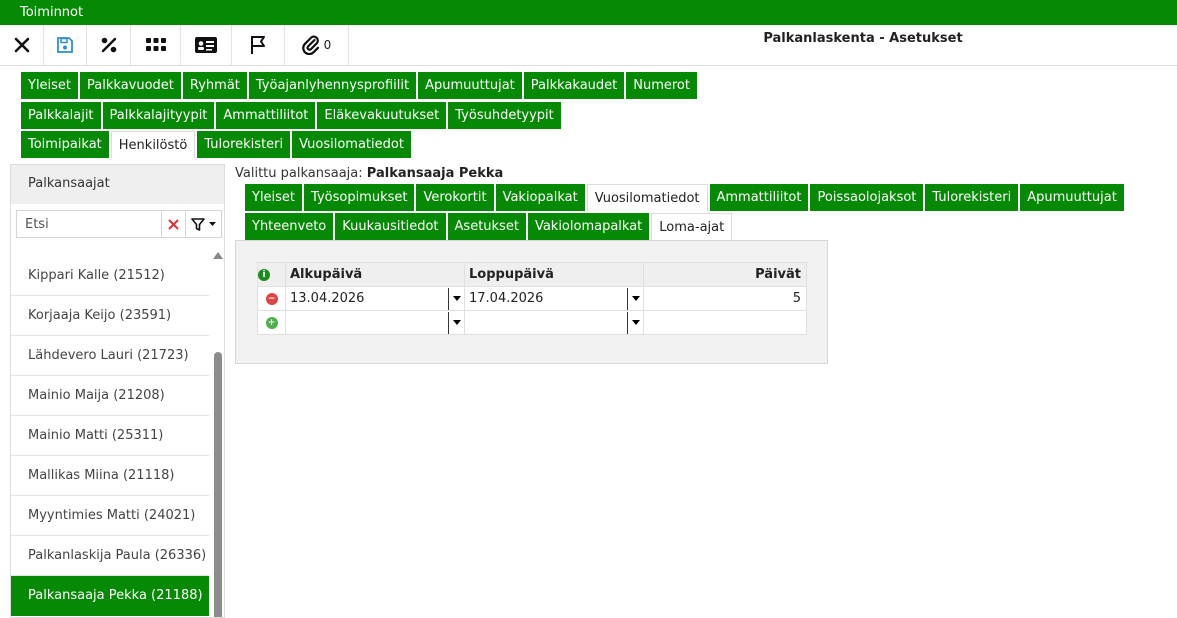  What do you see at coordinates (218, 484) in the screenshot?
I see `scroll-thumb` at bounding box center [218, 484].